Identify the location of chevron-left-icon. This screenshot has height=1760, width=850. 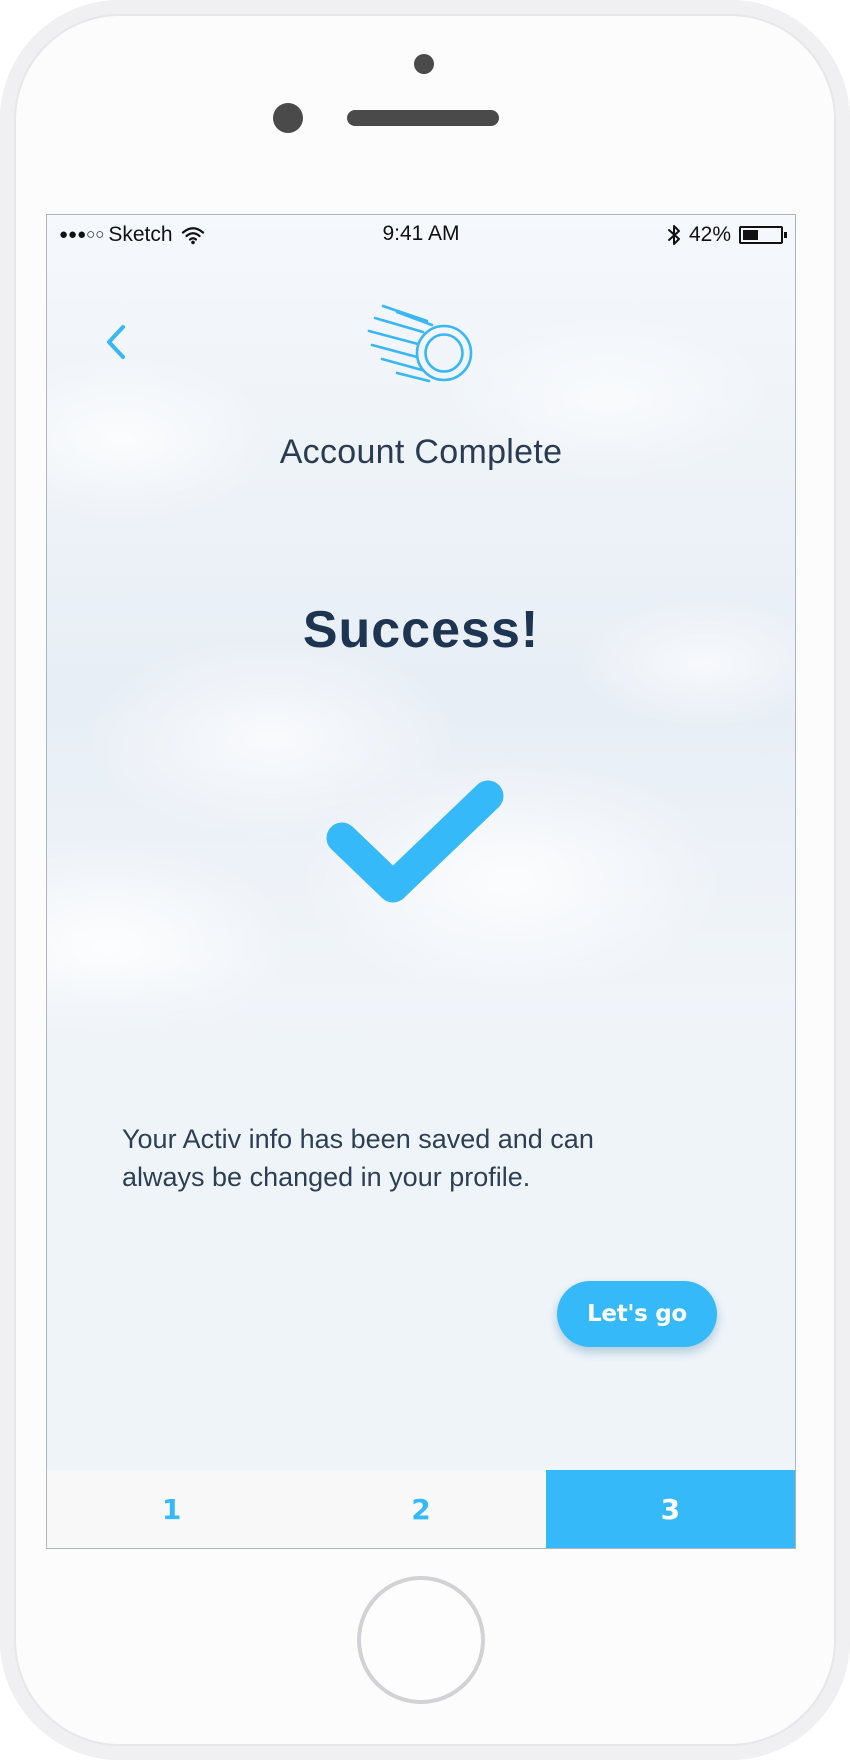
(116, 342).